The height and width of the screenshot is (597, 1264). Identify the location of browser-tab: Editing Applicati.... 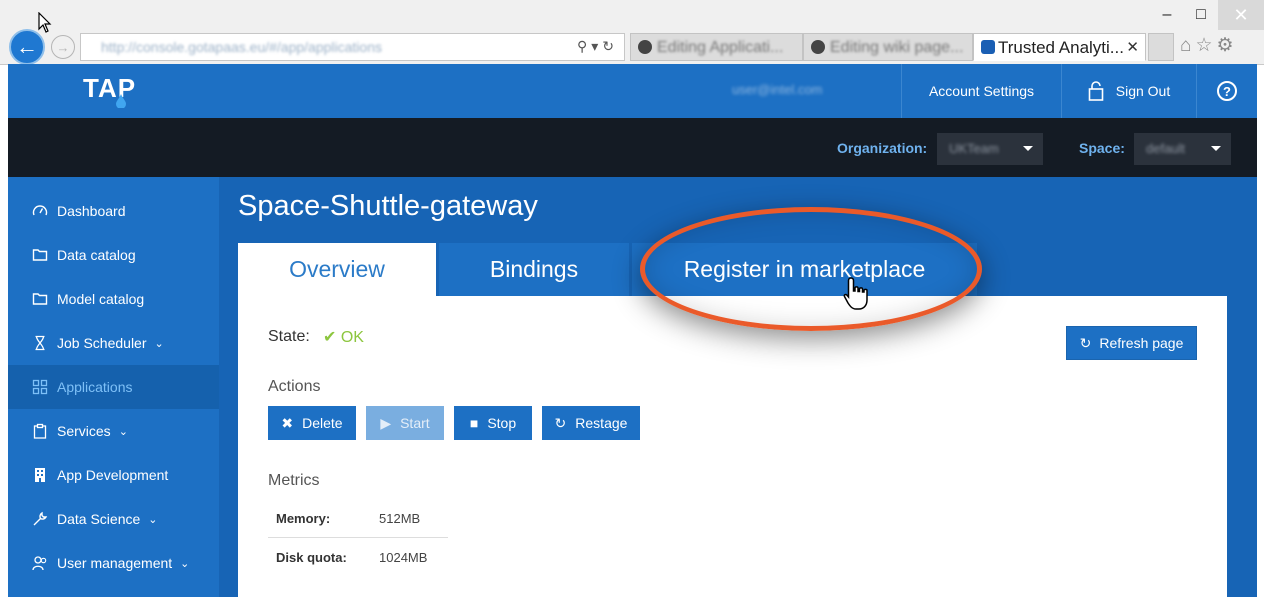
(716, 47).